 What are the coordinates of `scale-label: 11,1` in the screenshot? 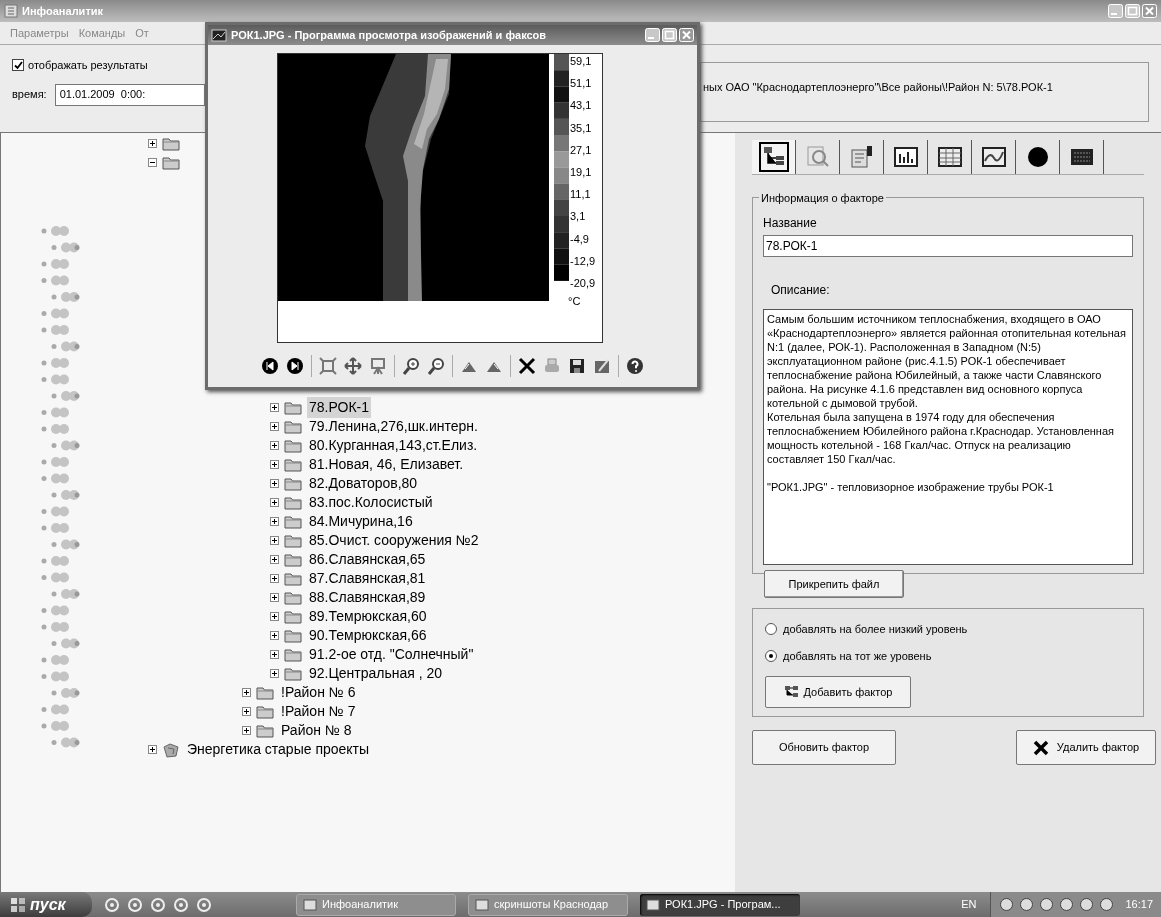 It's located at (580, 195).